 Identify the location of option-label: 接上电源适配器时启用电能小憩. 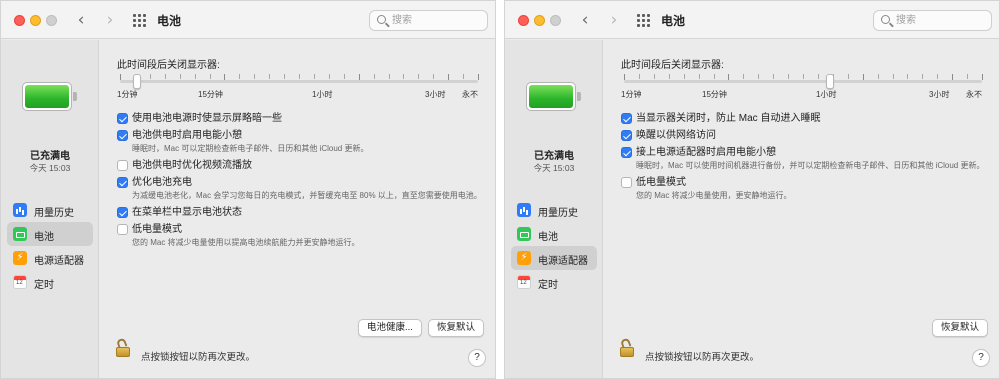
(706, 152).